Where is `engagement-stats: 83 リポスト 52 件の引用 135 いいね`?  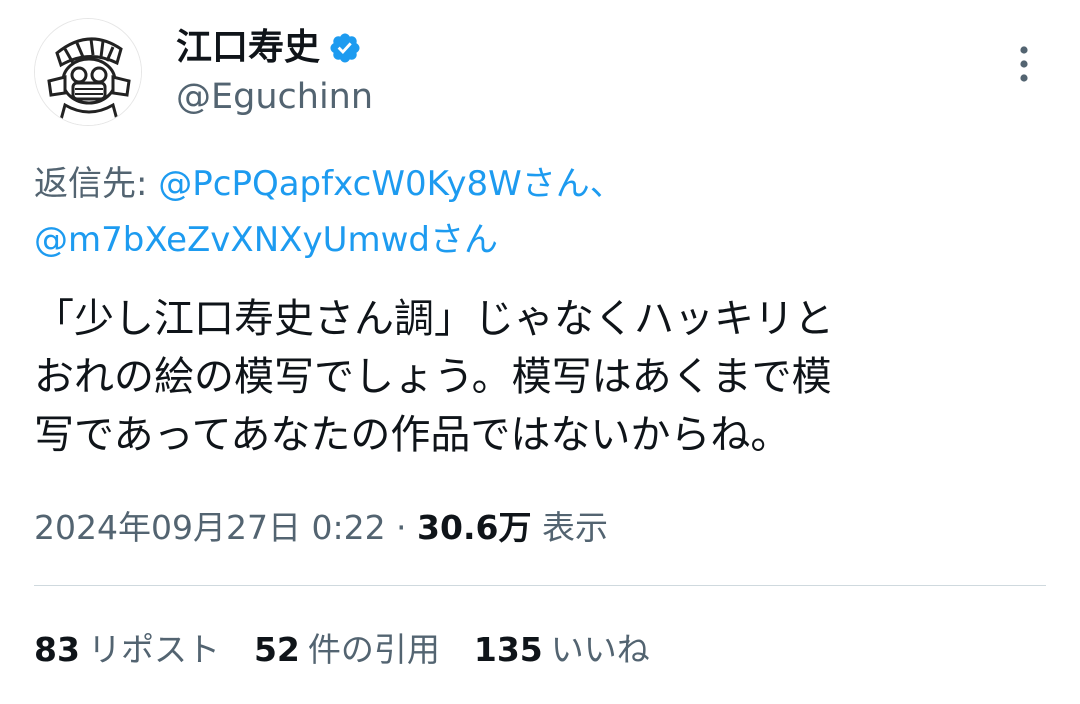
engagement-stats: 83 リポスト 52 件の引用 135 いいね is located at coordinates (359, 650).